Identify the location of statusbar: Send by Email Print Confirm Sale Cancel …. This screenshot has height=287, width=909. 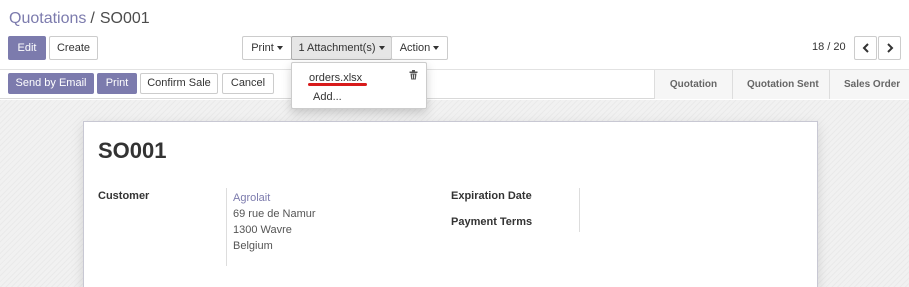
(454, 84).